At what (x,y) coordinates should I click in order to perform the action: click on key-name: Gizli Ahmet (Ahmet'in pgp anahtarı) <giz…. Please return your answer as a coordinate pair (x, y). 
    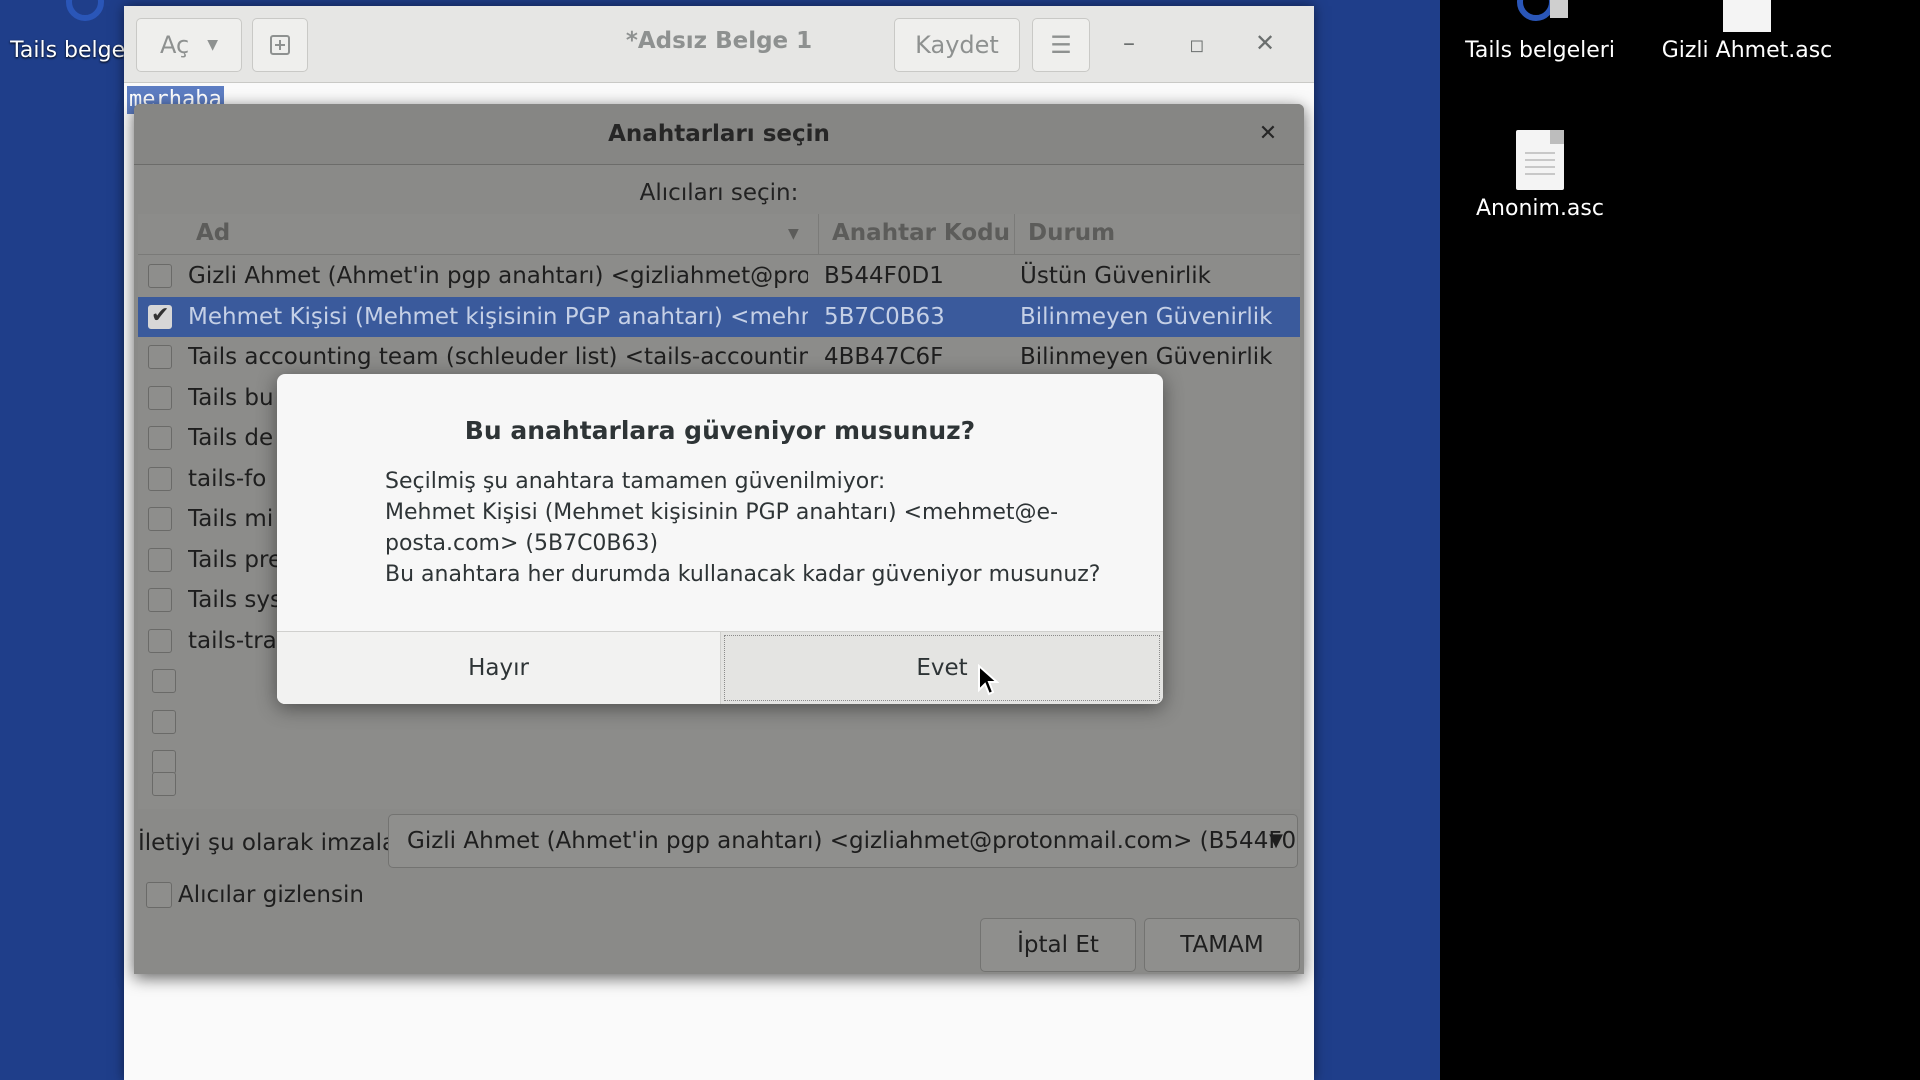
    Looking at the image, I should click on (498, 276).